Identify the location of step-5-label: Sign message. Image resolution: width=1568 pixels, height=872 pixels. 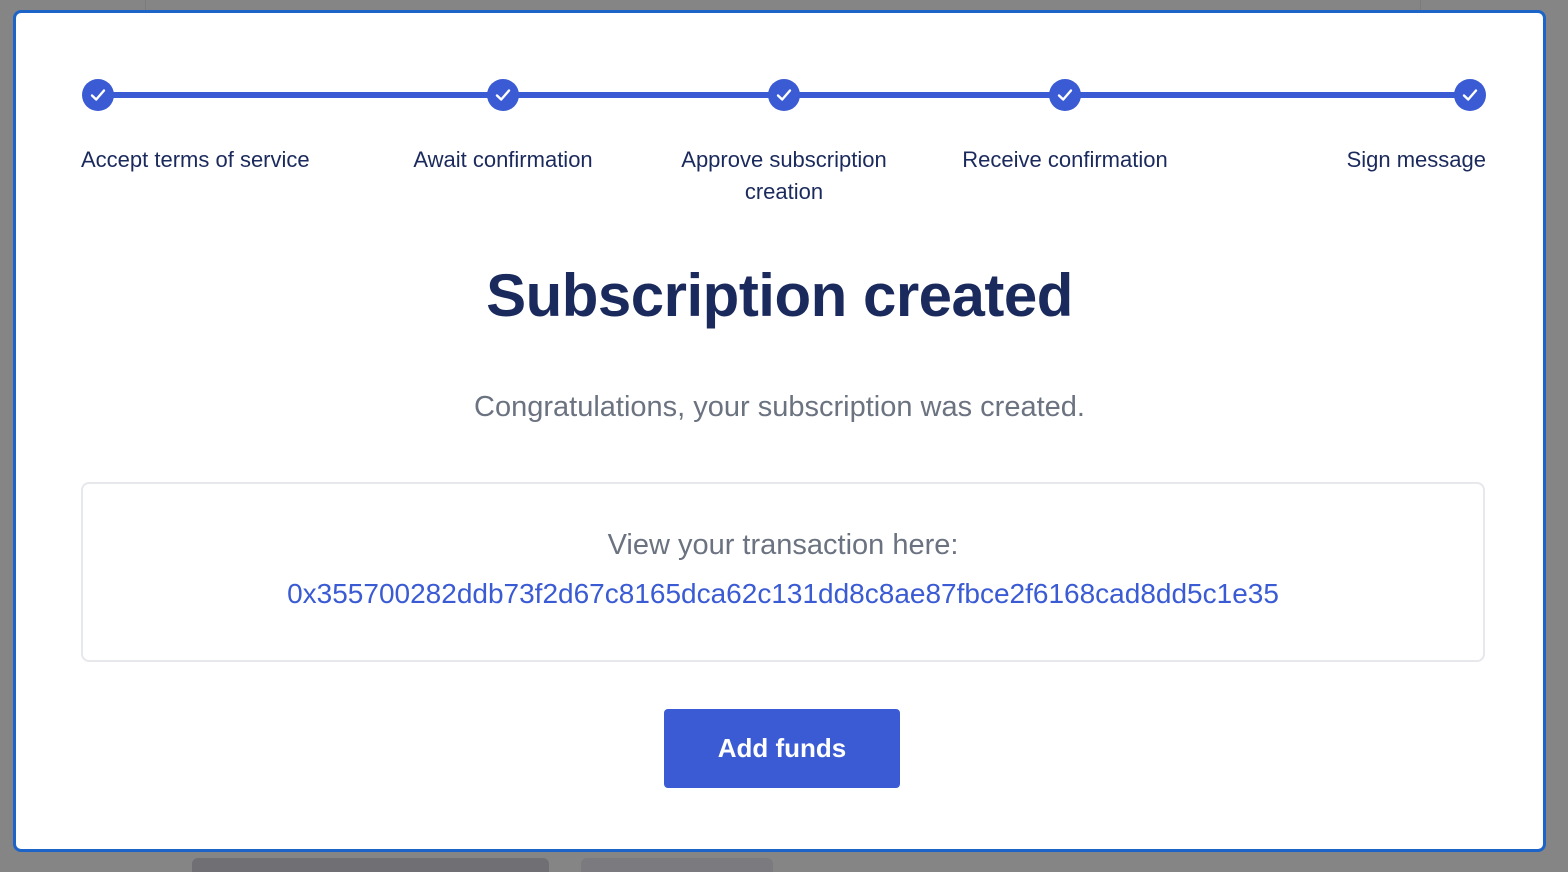
(1416, 159).